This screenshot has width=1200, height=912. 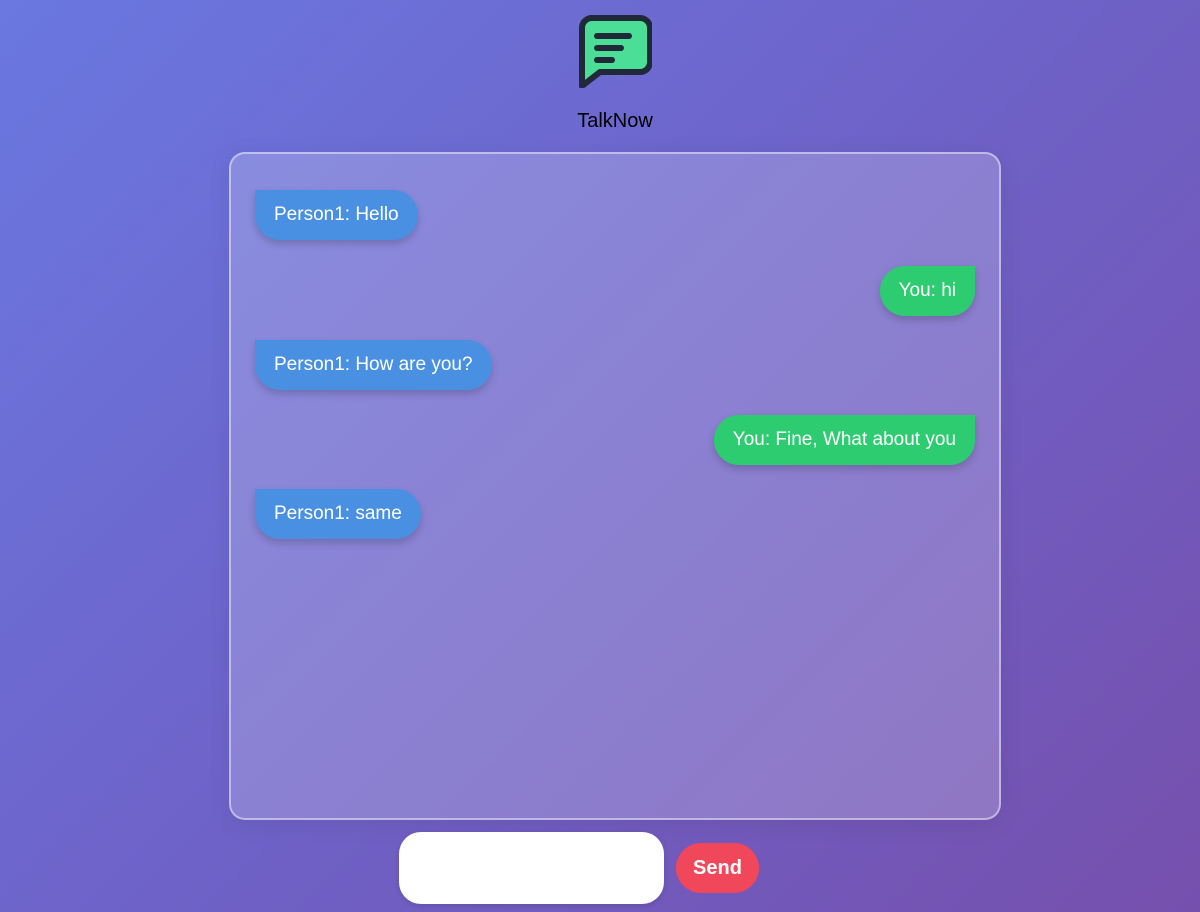 I want to click on message-incoming: Person1: same, so click(x=338, y=514).